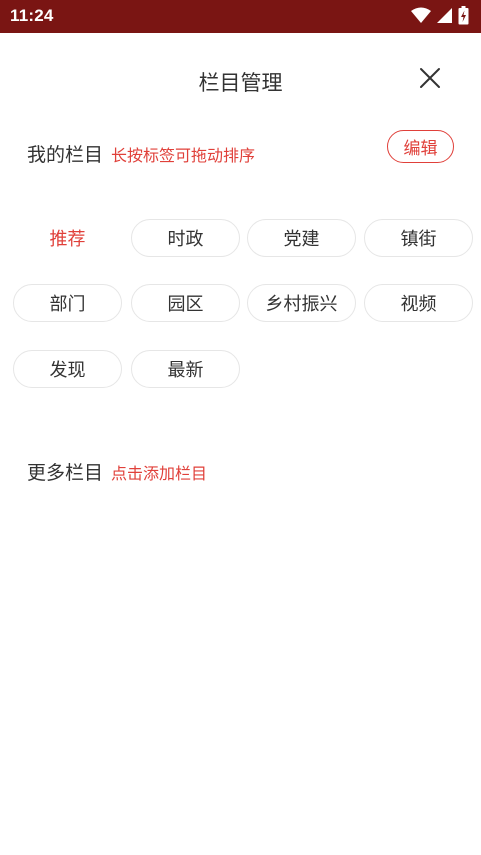  I want to click on channel-tag: 部门, so click(67, 303).